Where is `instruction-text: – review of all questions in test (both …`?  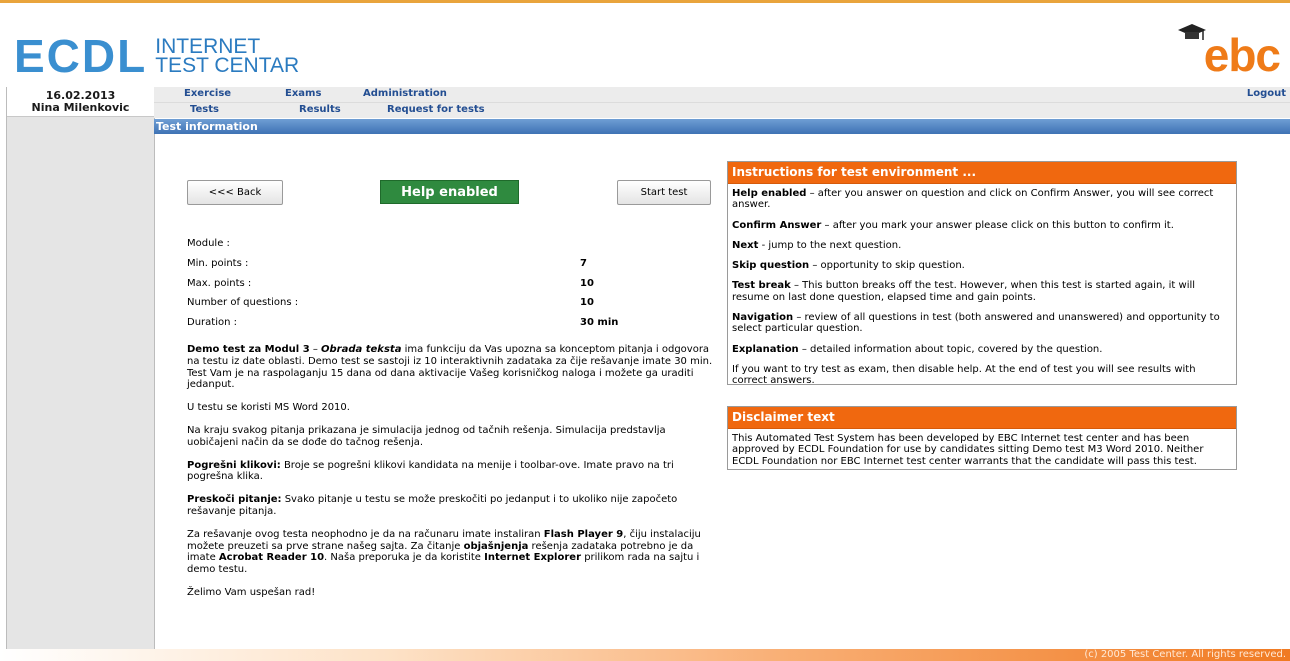 instruction-text: – review of all questions in test (both … is located at coordinates (976, 323).